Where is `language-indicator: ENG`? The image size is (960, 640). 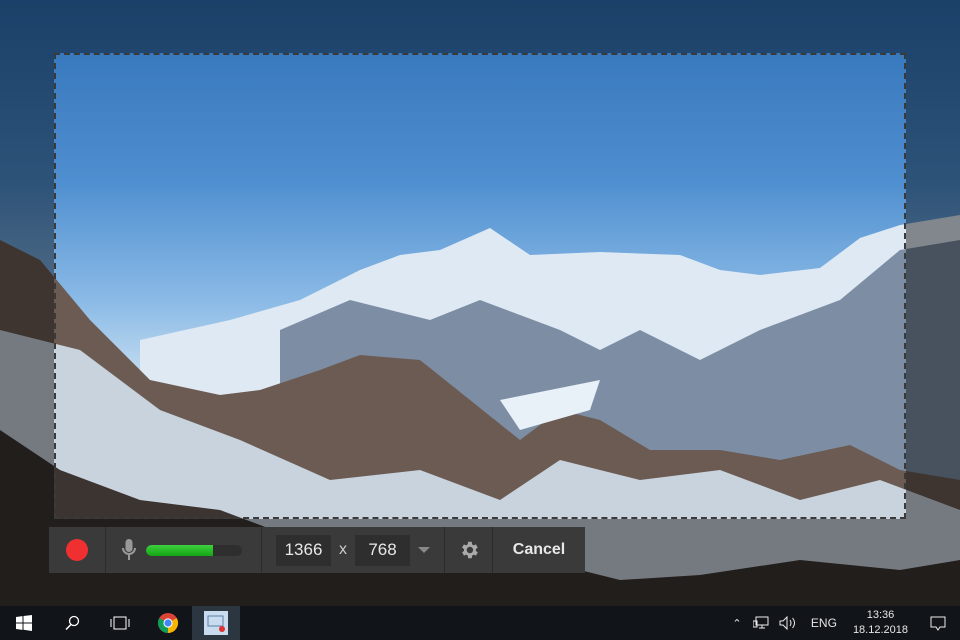
language-indicator: ENG is located at coordinates (824, 623).